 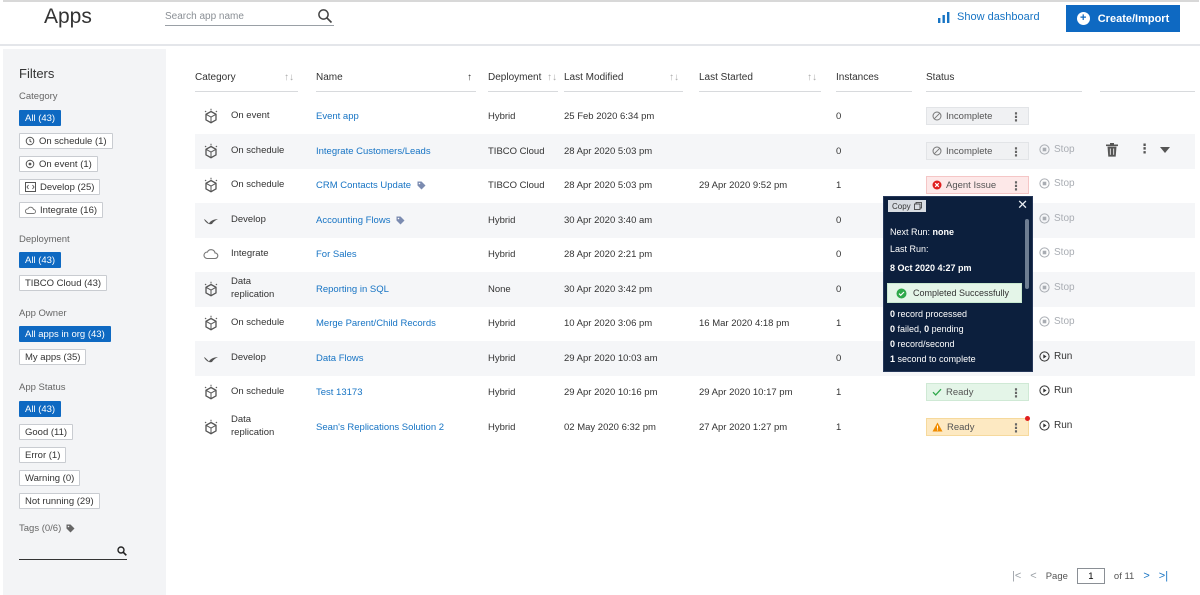 What do you see at coordinates (1165, 150) in the screenshot?
I see `chevron-down-icon` at bounding box center [1165, 150].